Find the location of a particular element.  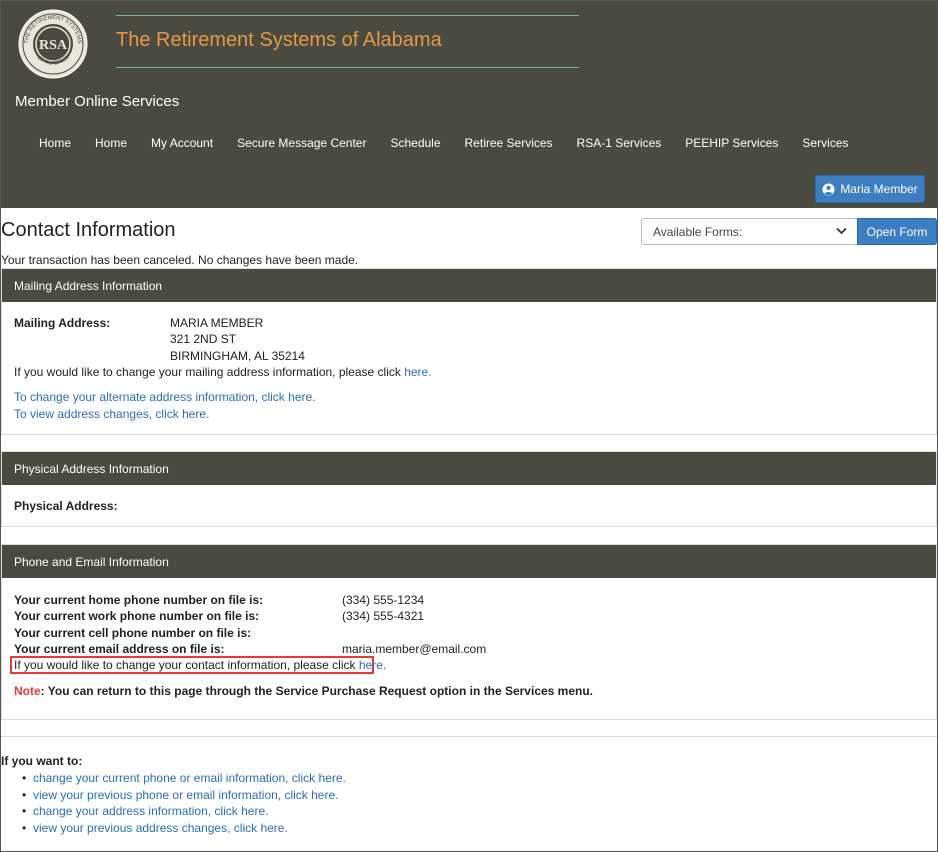

view-address-changes-link: To view address changes, click here. is located at coordinates (111, 414).